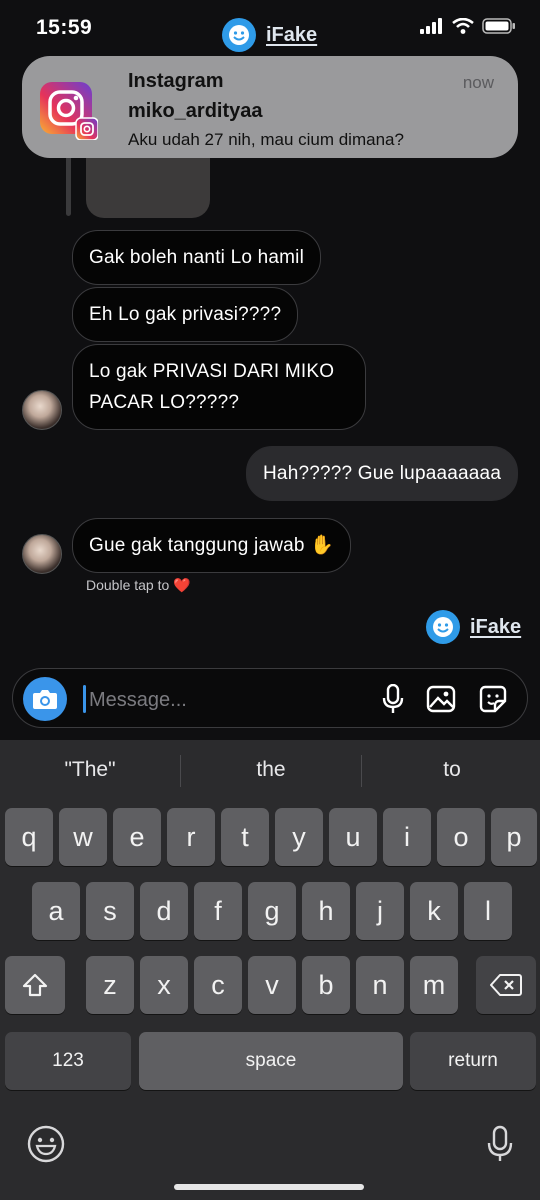 Image resolution: width=540 pixels, height=1200 pixels. Describe the element at coordinates (219, 387) in the screenshot. I see `message-bubble-incoming: Lo gak PRIVASI DARI MIKO PACAR LO?????` at that location.